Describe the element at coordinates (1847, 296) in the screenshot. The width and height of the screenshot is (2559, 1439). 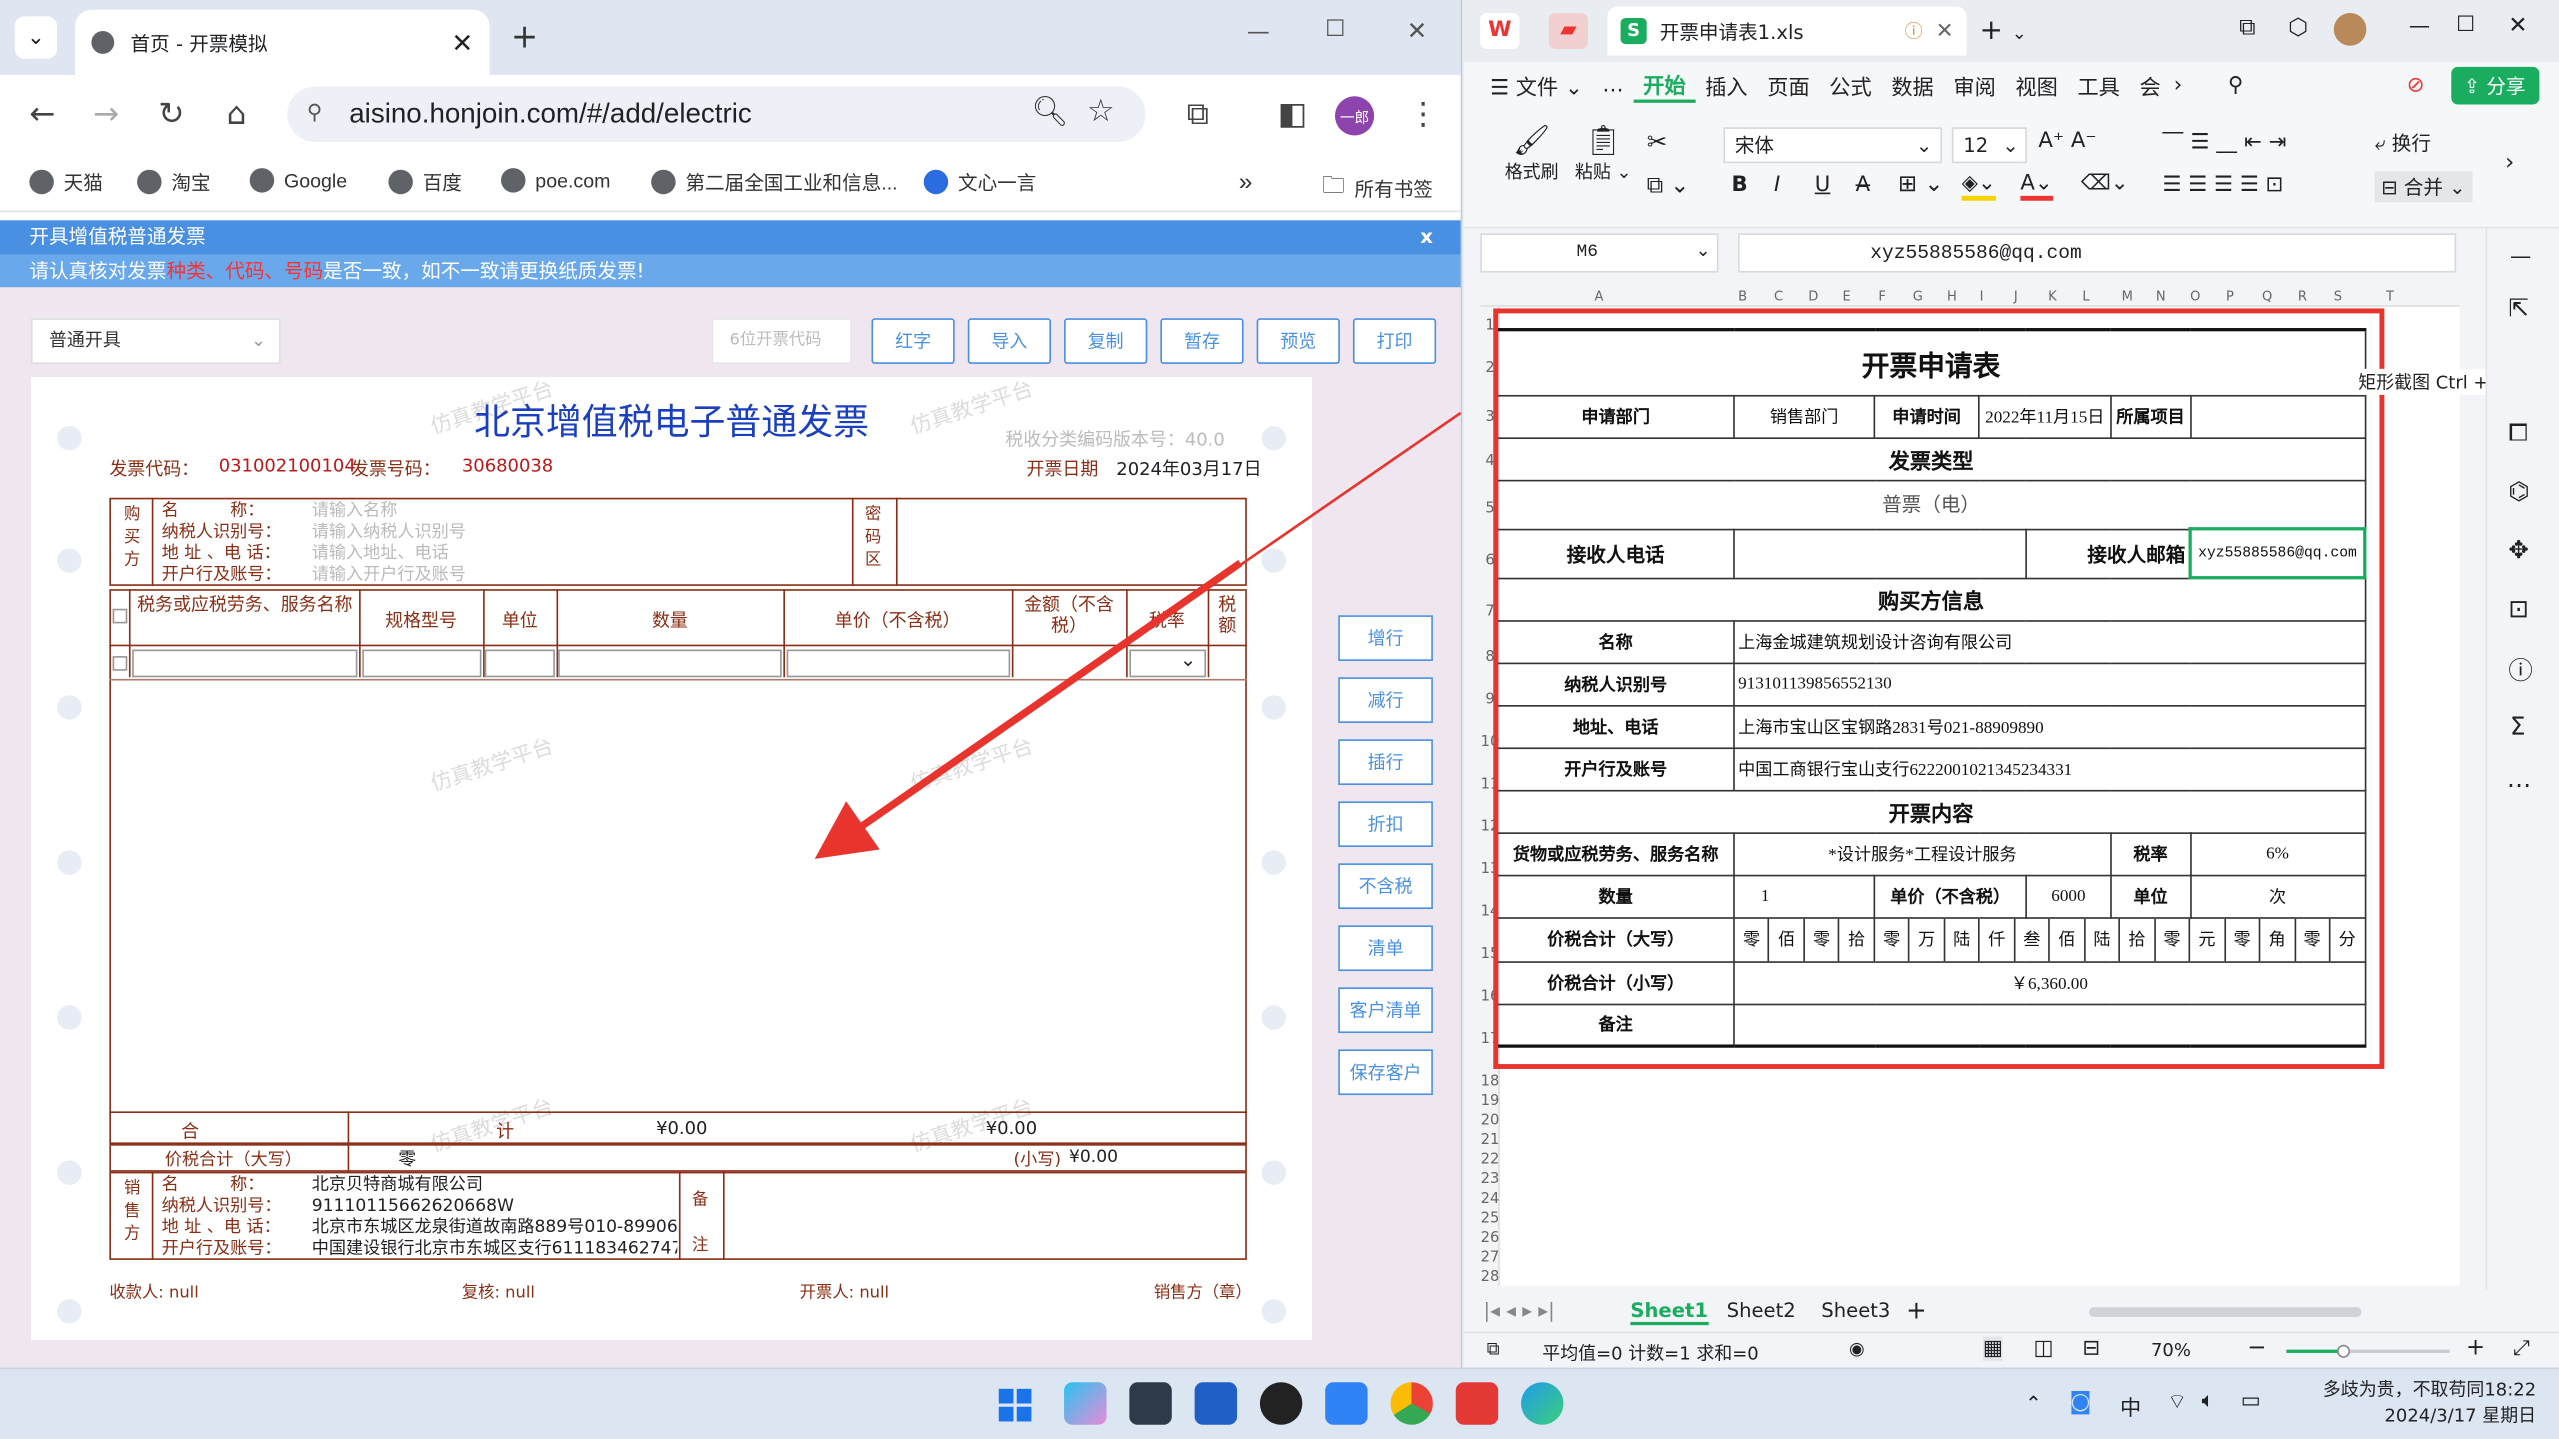
I see `column-header: E` at that location.